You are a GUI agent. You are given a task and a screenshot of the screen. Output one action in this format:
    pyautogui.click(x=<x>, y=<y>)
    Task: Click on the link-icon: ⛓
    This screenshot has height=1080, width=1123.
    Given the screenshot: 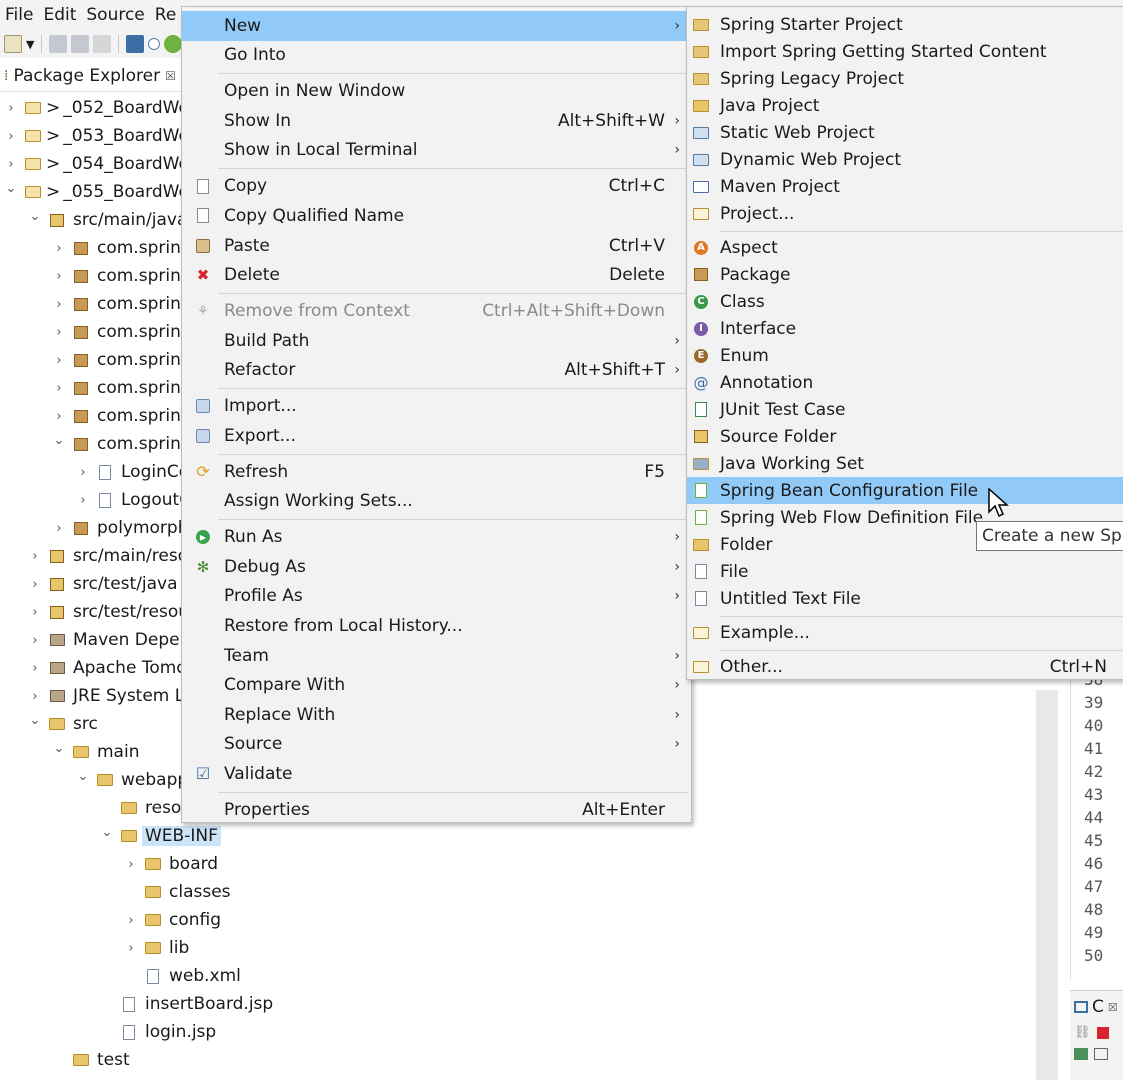 What is the action you would take?
    pyautogui.click(x=1082, y=1032)
    